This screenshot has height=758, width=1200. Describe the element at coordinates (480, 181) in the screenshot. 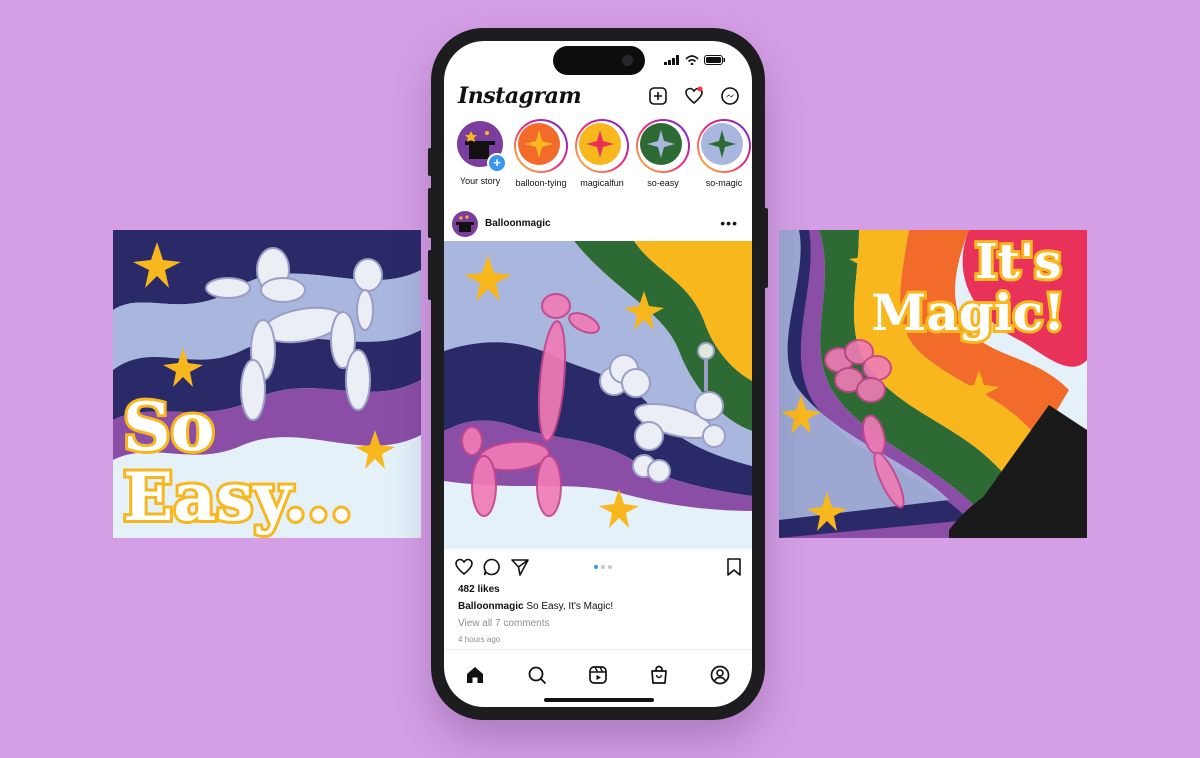

I see `story-label: Your story` at that location.